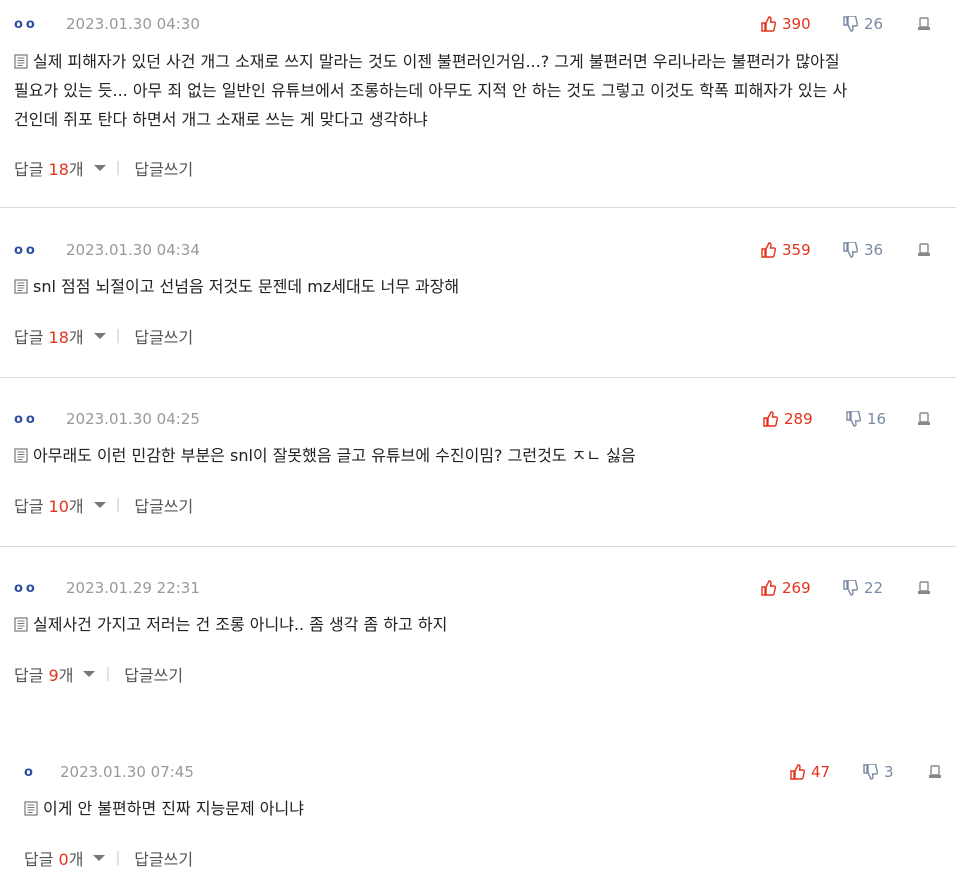 This screenshot has width=960, height=893. I want to click on like-button: 289, so click(787, 419).